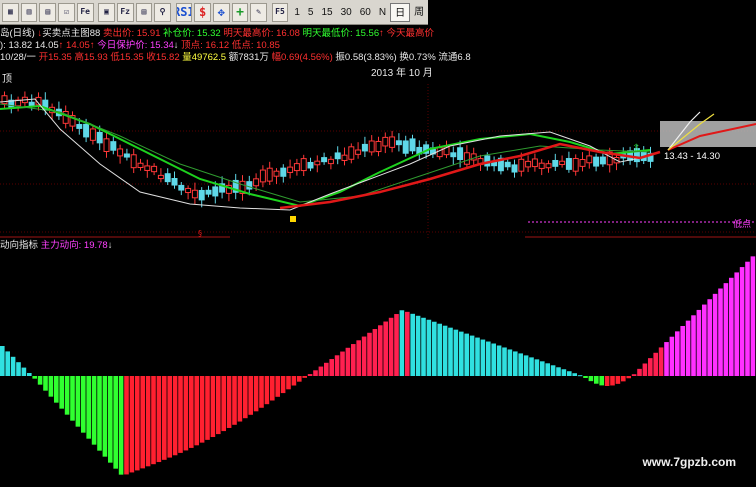 This screenshot has width=756, height=487. What do you see at coordinates (297, 12) in the screenshot?
I see `period-1: 1` at bounding box center [297, 12].